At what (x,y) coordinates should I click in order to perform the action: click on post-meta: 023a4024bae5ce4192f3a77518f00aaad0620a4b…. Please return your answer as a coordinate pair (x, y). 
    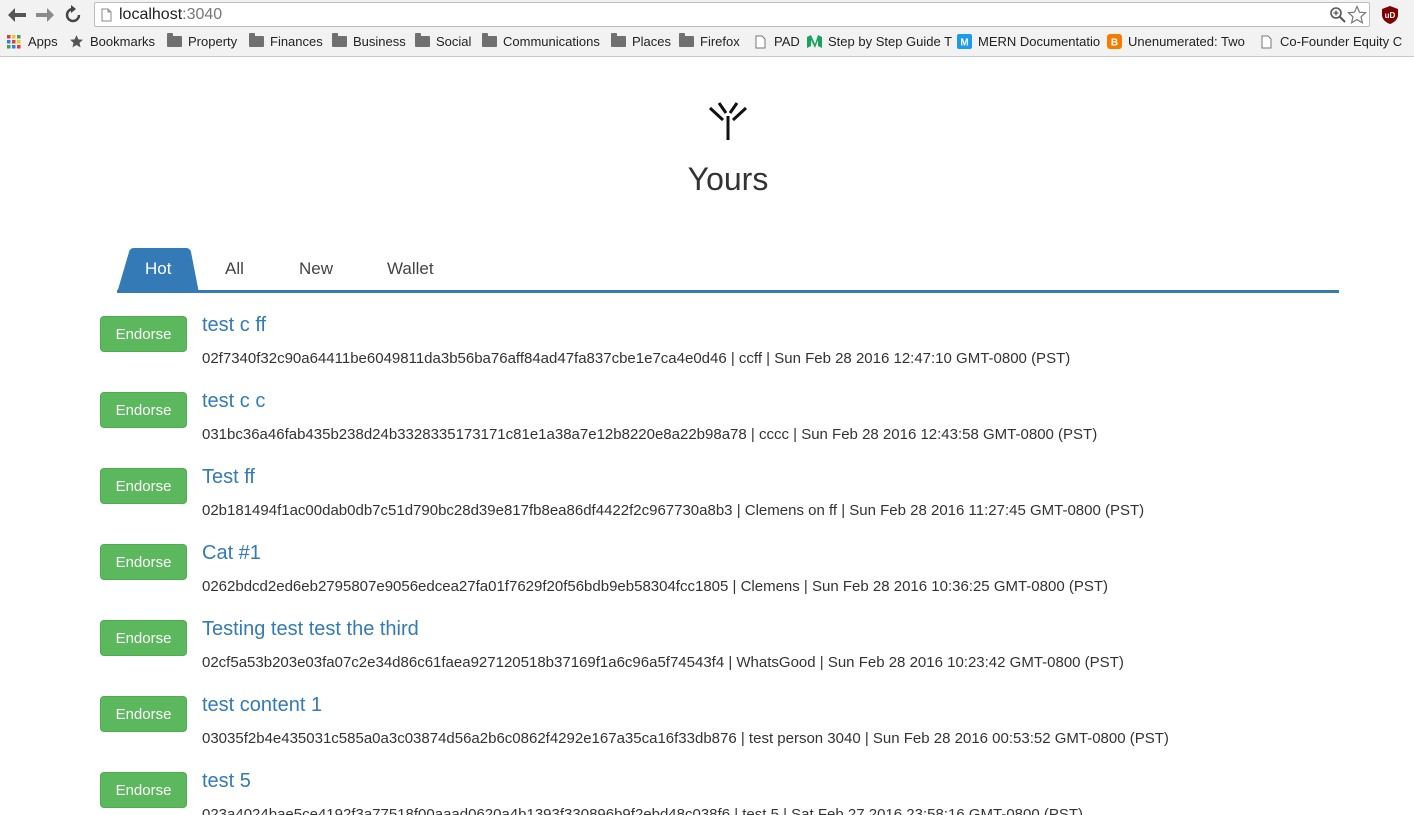
    Looking at the image, I should click on (643, 810).